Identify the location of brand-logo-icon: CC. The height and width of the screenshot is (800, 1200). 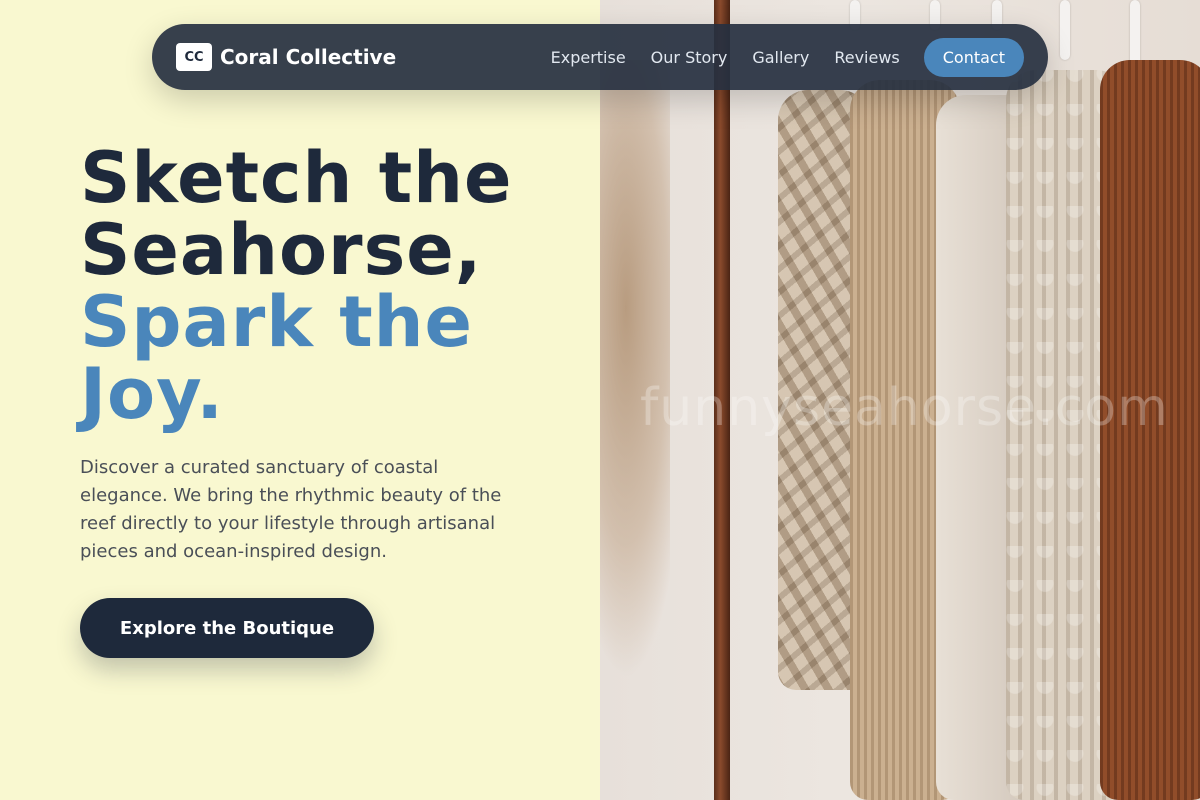
(194, 57).